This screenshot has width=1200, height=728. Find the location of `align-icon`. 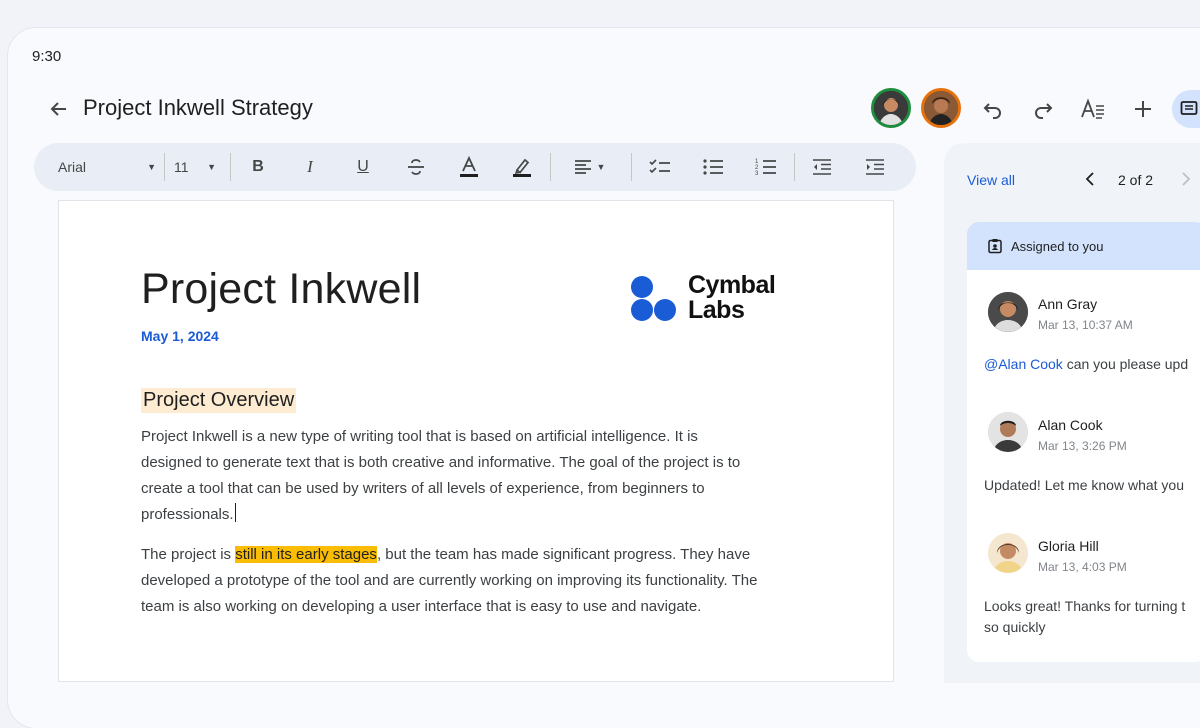

align-icon is located at coordinates (582, 167).